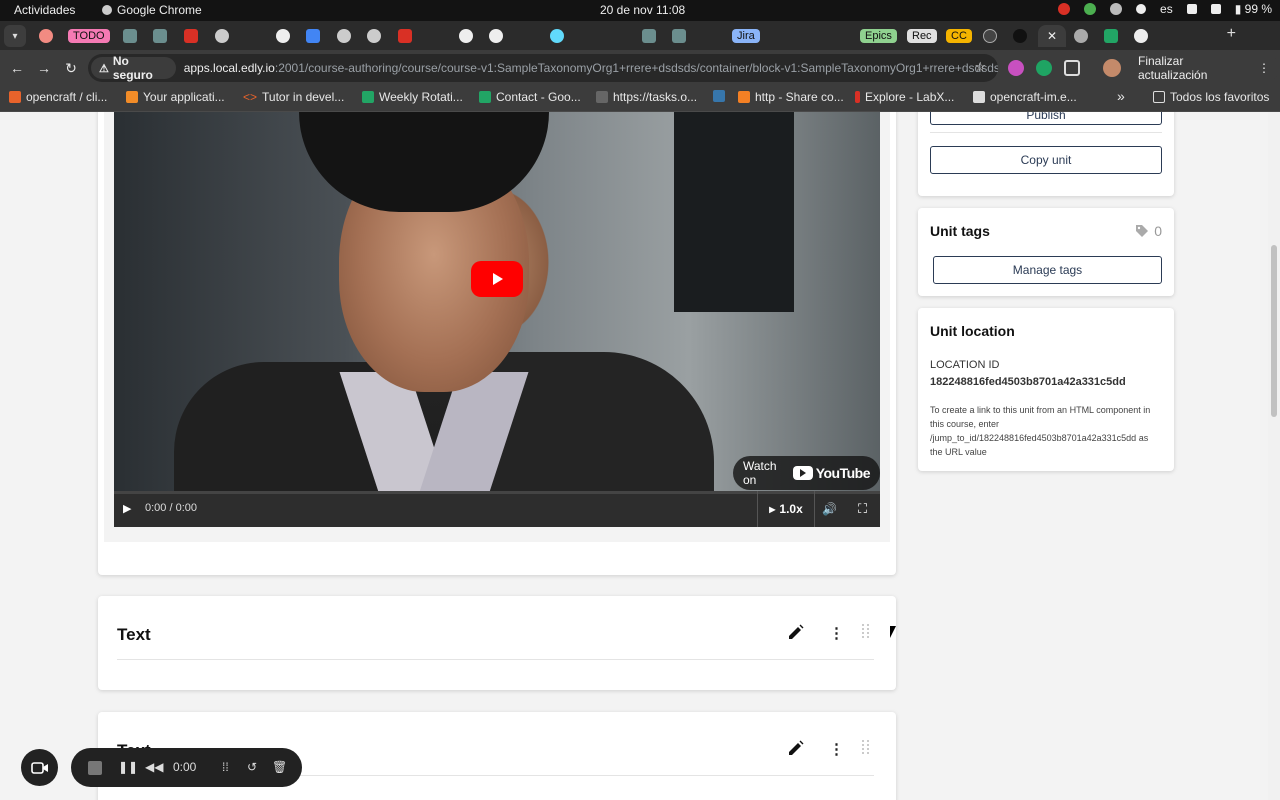 This screenshot has height=800, width=1280. I want to click on caret-right-icon: ▶, so click(772, 509).